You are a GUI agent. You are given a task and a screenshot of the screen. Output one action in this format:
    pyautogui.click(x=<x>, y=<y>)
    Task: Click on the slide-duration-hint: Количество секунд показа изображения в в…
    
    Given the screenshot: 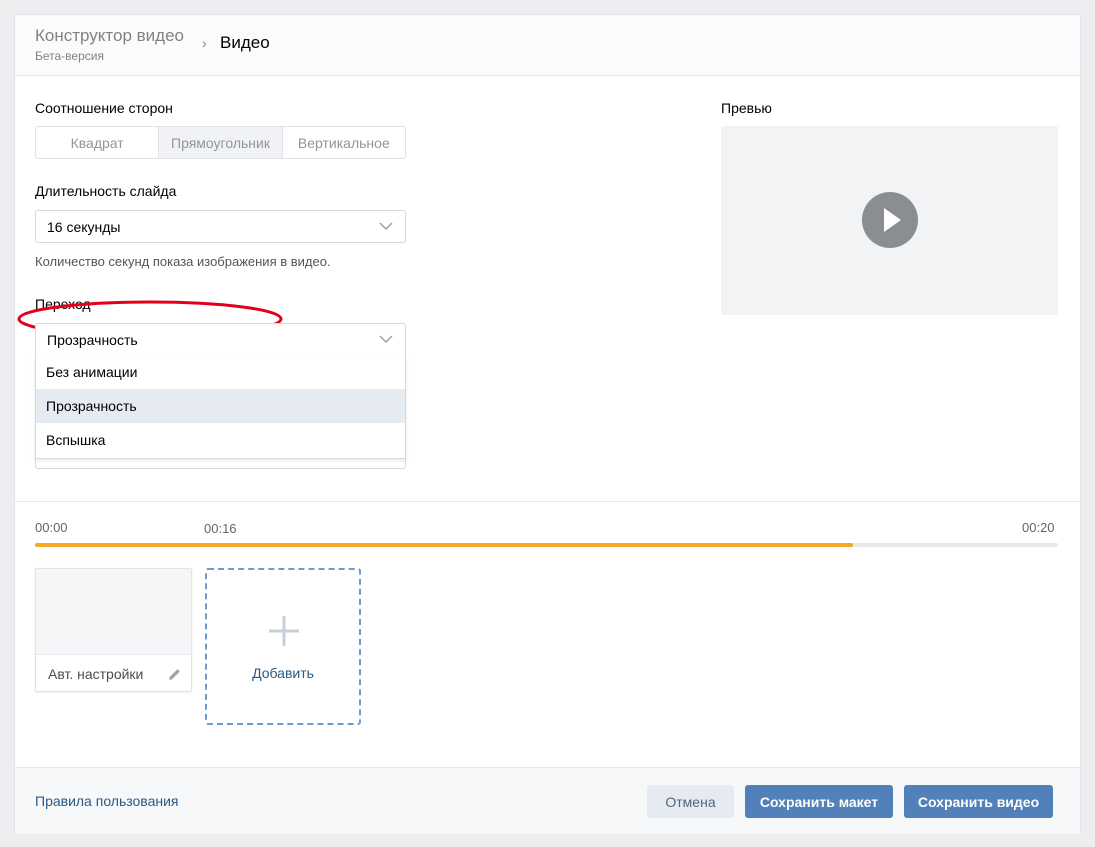 What is the action you would take?
    pyautogui.click(x=183, y=261)
    